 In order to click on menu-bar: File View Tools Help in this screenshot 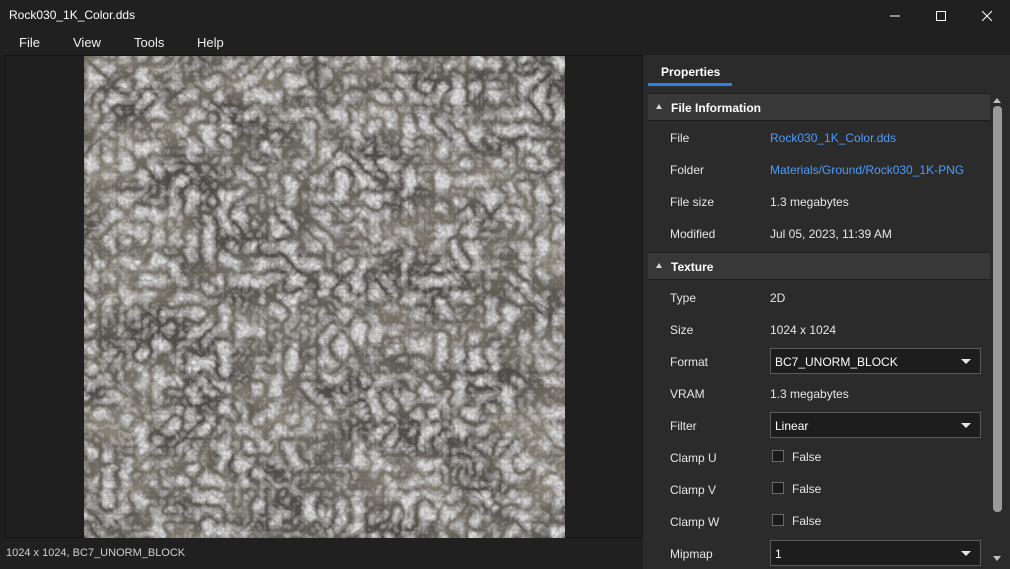, I will do `click(505, 43)`.